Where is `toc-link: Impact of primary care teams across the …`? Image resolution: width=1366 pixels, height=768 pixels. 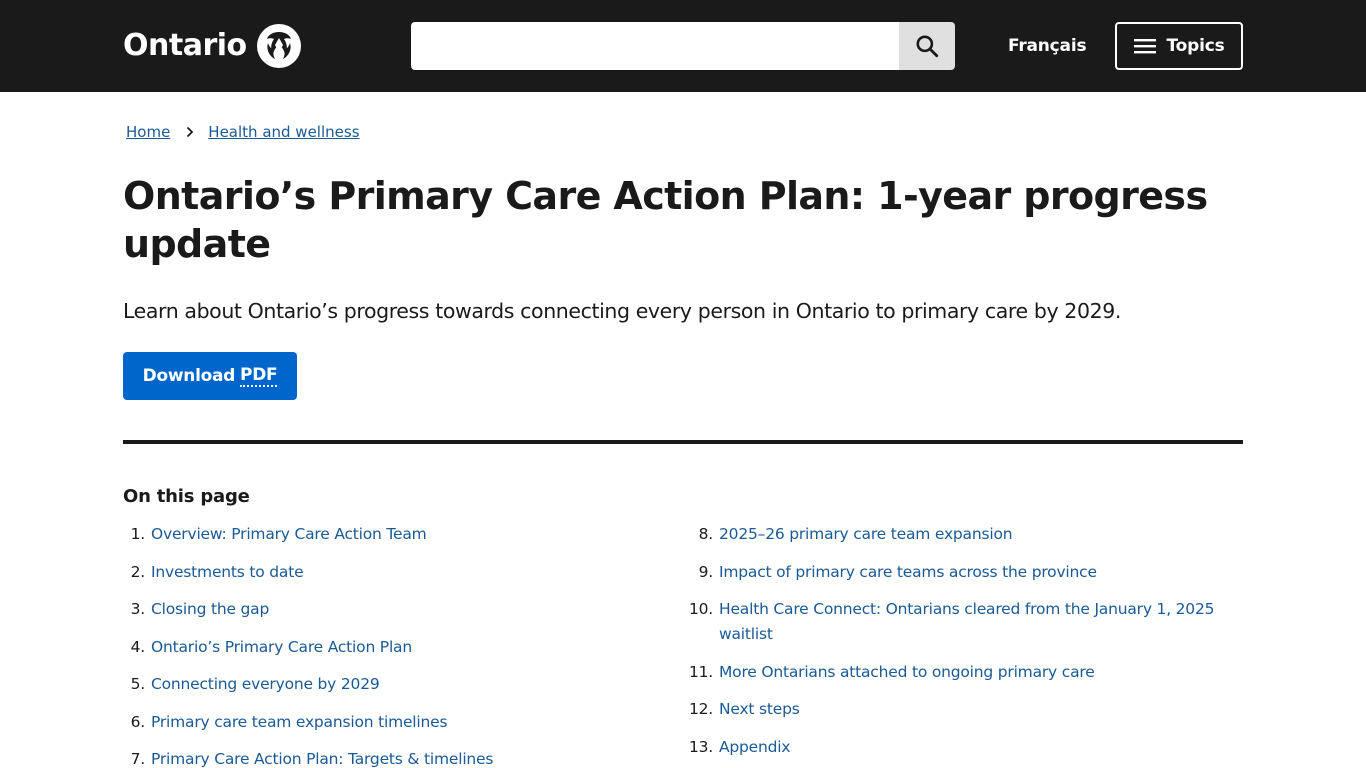 toc-link: Impact of primary care teams across the … is located at coordinates (908, 572).